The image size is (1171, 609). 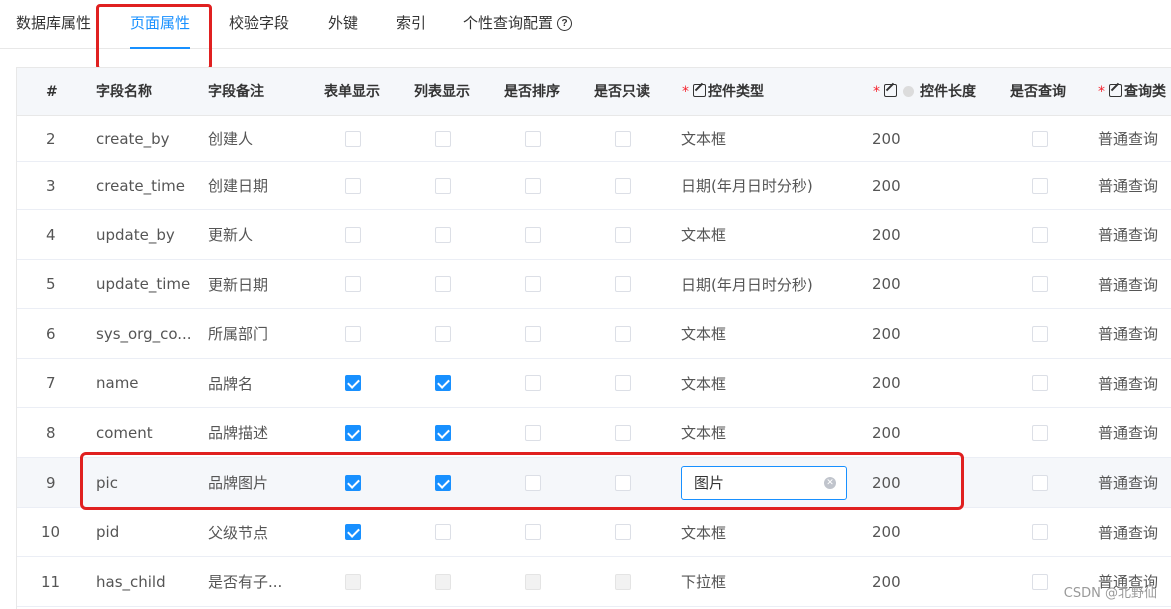 What do you see at coordinates (411, 23) in the screenshot?
I see `tab-indexes: 索引` at bounding box center [411, 23].